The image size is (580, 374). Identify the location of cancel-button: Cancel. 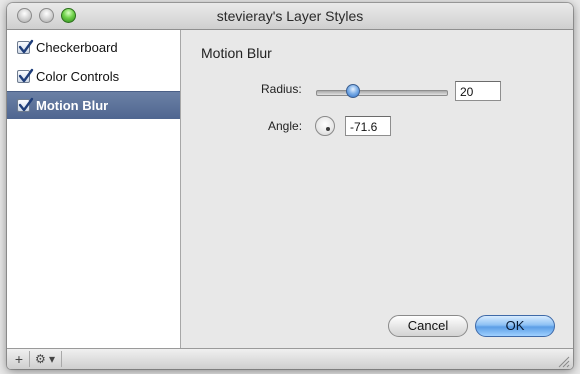
(428, 326).